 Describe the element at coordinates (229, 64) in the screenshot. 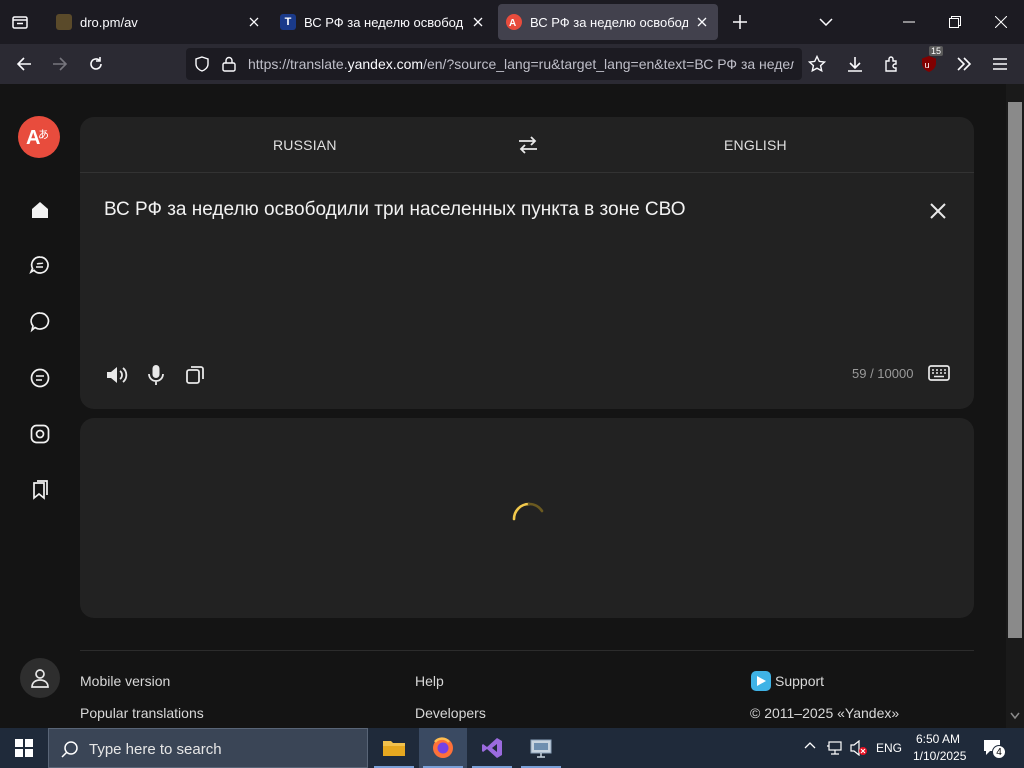

I see `lock-icon` at that location.